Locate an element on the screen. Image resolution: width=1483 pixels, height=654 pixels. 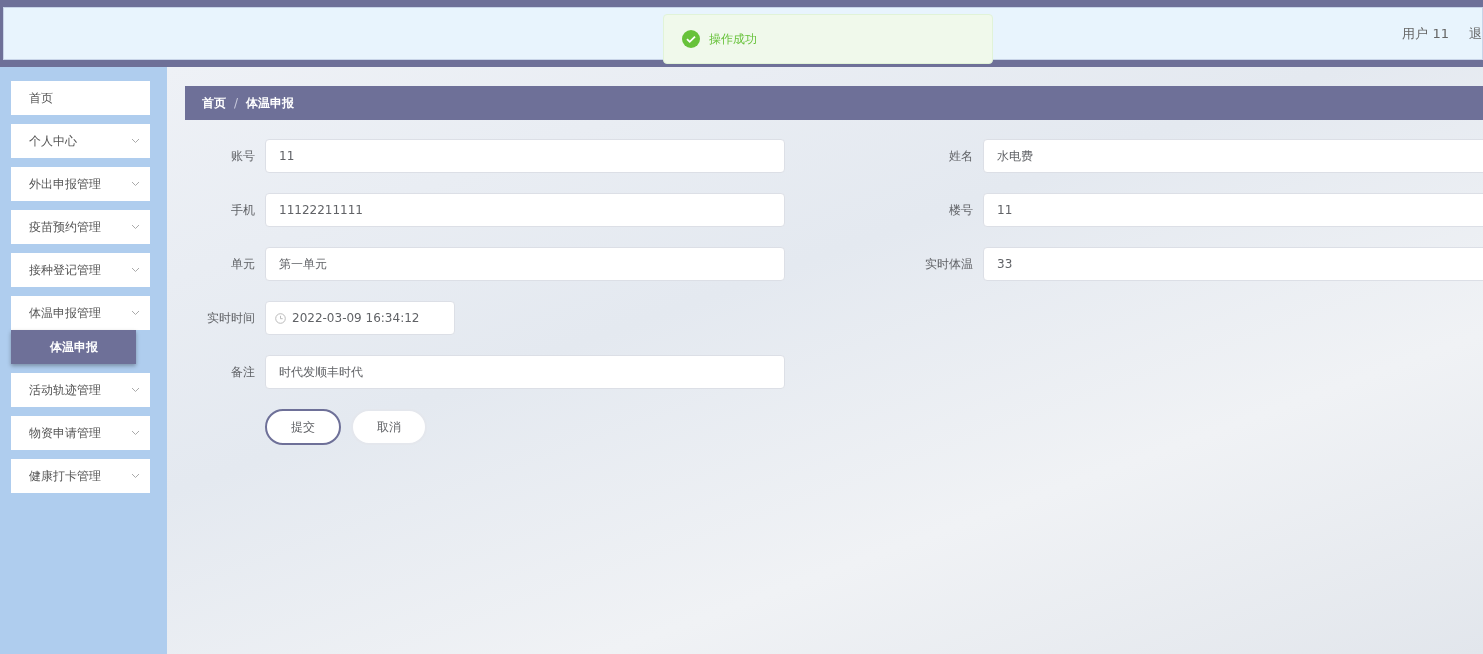
sidebar-item: 外出申报管理 is located at coordinates (80, 184).